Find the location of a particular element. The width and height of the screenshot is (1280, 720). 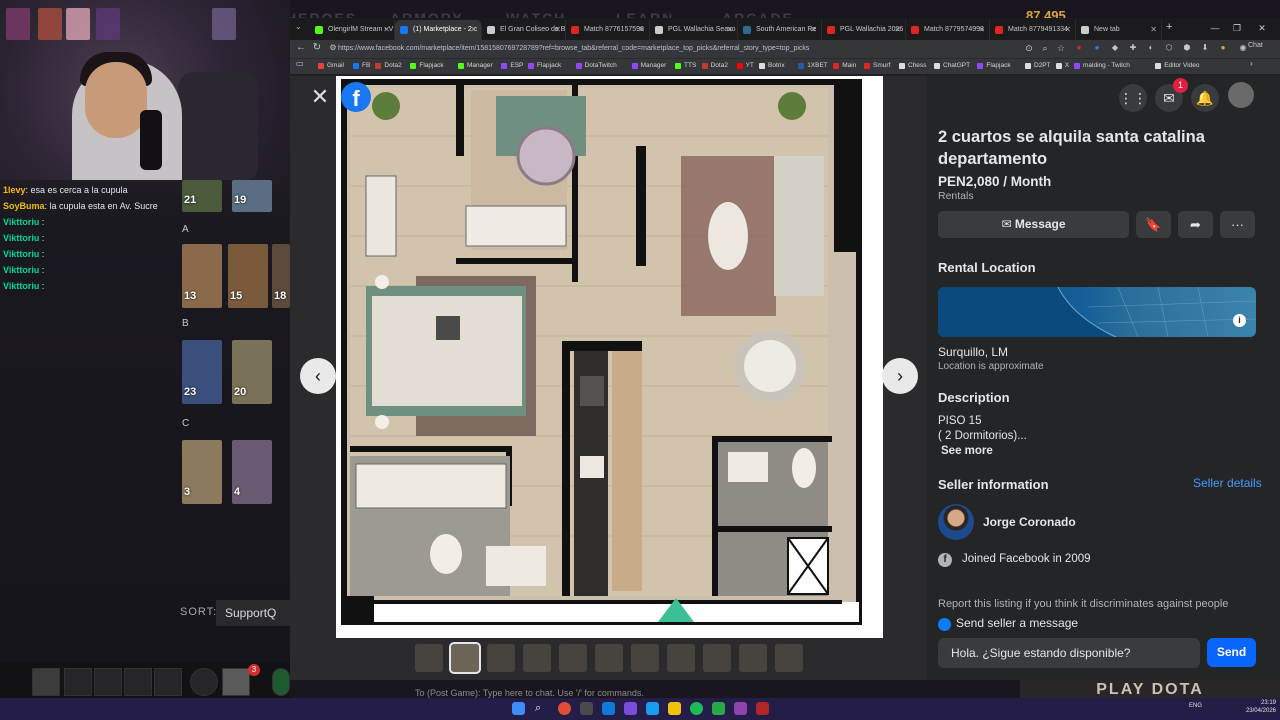

search-icon: ⌕ is located at coordinates (541, 708).